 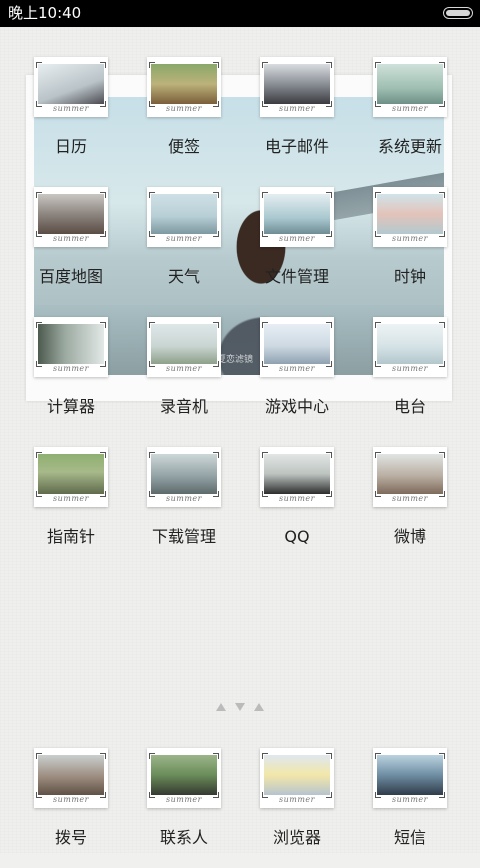 What do you see at coordinates (71, 377) in the screenshot?
I see `app-calculator: summer 计算器` at bounding box center [71, 377].